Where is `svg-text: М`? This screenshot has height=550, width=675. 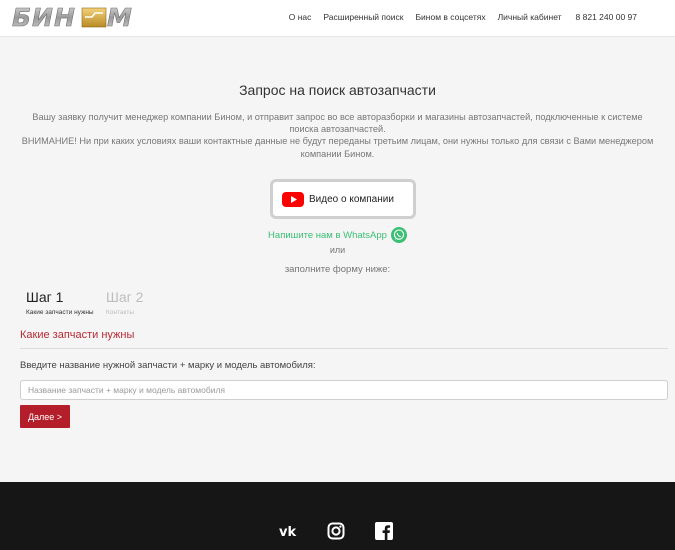 svg-text: М is located at coordinates (119, 17).